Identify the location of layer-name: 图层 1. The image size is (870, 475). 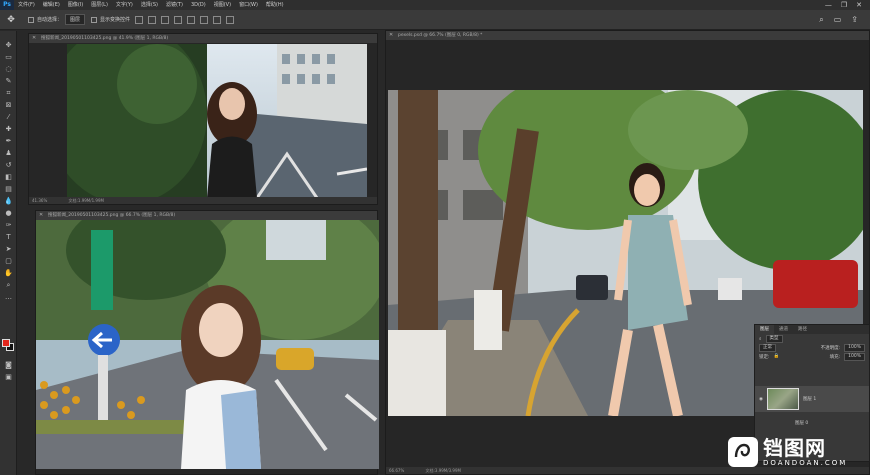
(809, 399).